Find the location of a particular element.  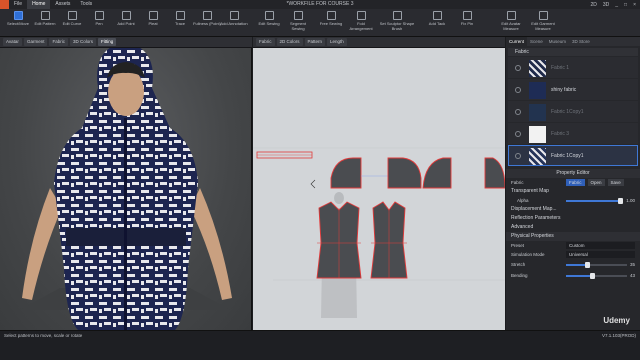

tool-add-tack: Add Tack is located at coordinates (437, 19).